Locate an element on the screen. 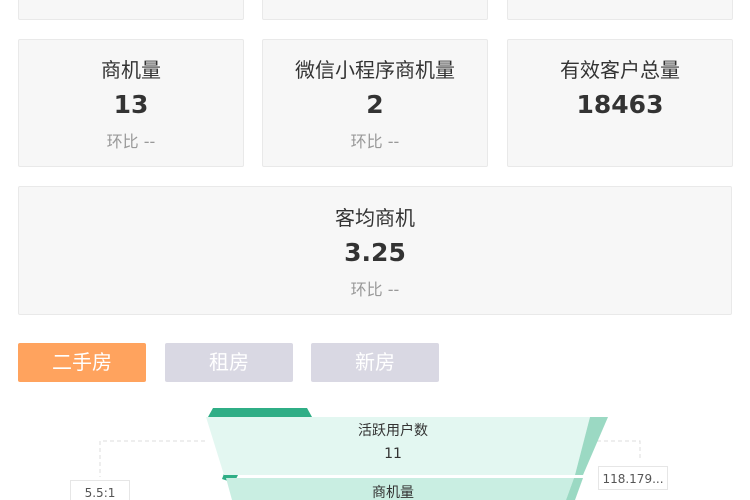 The width and height of the screenshot is (750, 500). tab-new-home: 新房 is located at coordinates (375, 362).